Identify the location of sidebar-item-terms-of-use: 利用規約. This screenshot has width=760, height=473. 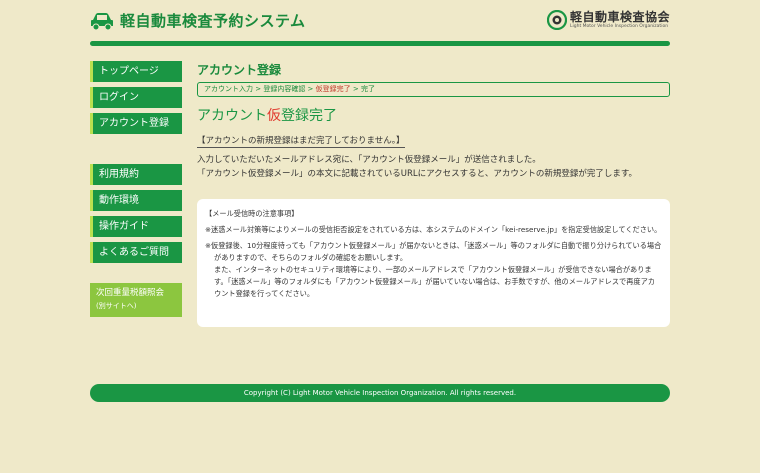
(136, 174).